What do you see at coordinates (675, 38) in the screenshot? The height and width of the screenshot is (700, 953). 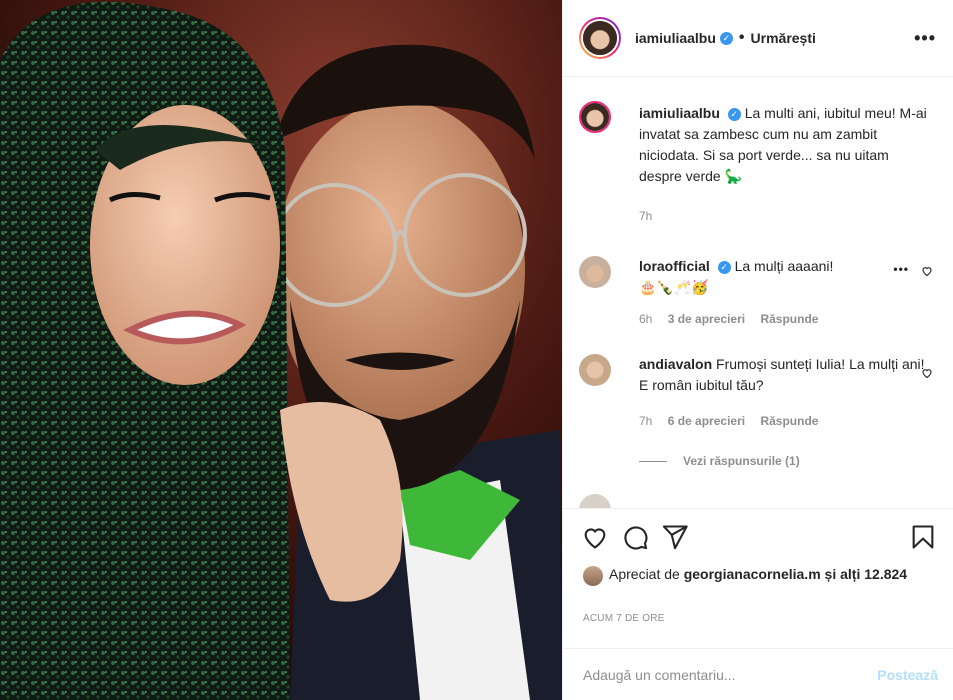 I see `author-username: iamiuliaalbu` at bounding box center [675, 38].